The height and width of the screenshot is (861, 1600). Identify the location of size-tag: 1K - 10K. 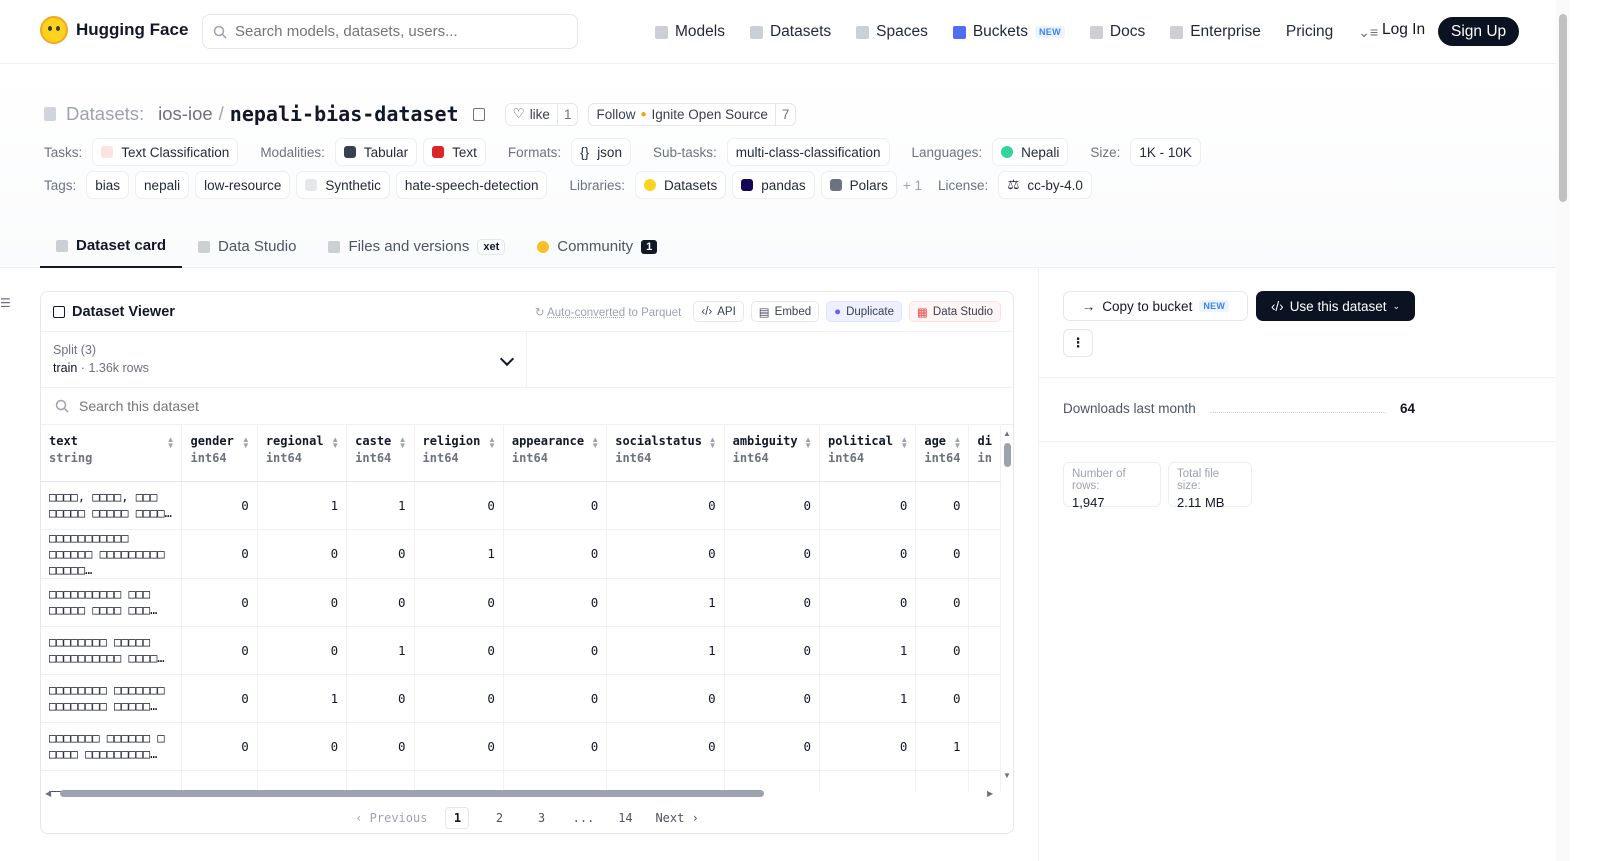
(1165, 152).